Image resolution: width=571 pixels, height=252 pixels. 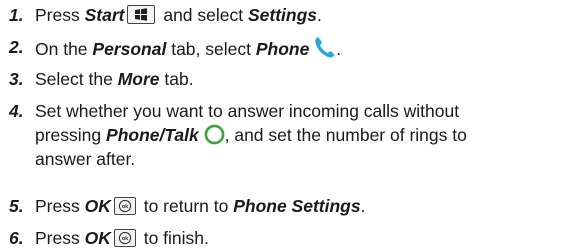 What do you see at coordinates (301, 238) in the screenshot?
I see `step-text: Press OK ok to finish.` at bounding box center [301, 238].